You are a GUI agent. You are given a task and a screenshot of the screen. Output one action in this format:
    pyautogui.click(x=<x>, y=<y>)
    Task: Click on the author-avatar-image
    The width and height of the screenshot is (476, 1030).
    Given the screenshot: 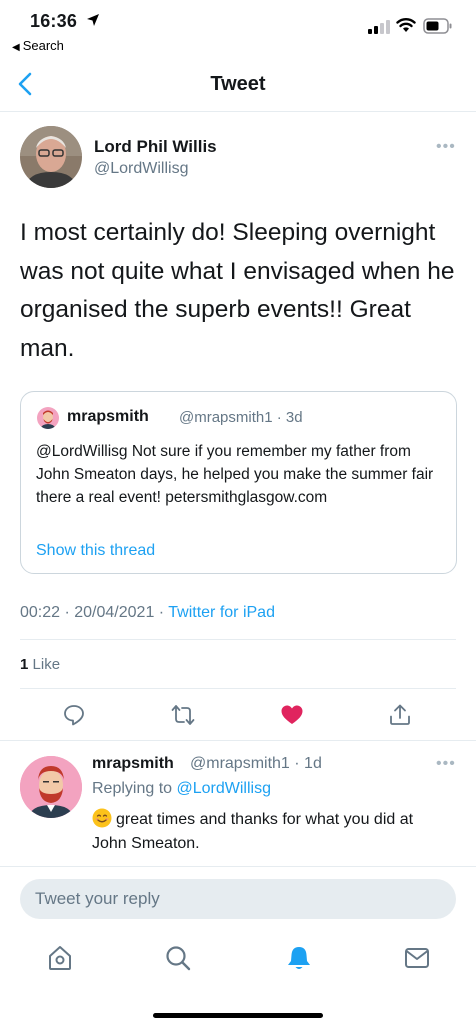 What is the action you would take?
    pyautogui.click(x=51, y=157)
    